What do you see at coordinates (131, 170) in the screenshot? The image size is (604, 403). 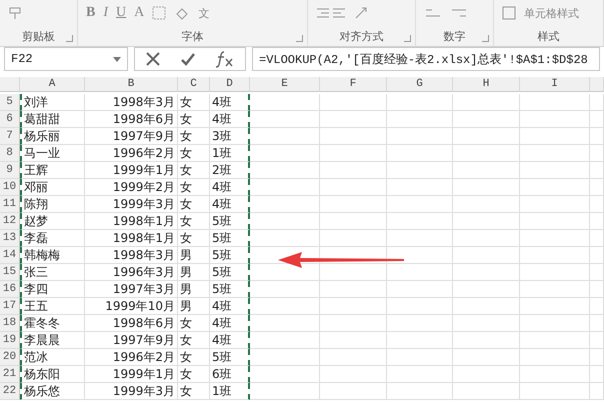 I see `table-cell: 1999年1月` at bounding box center [131, 170].